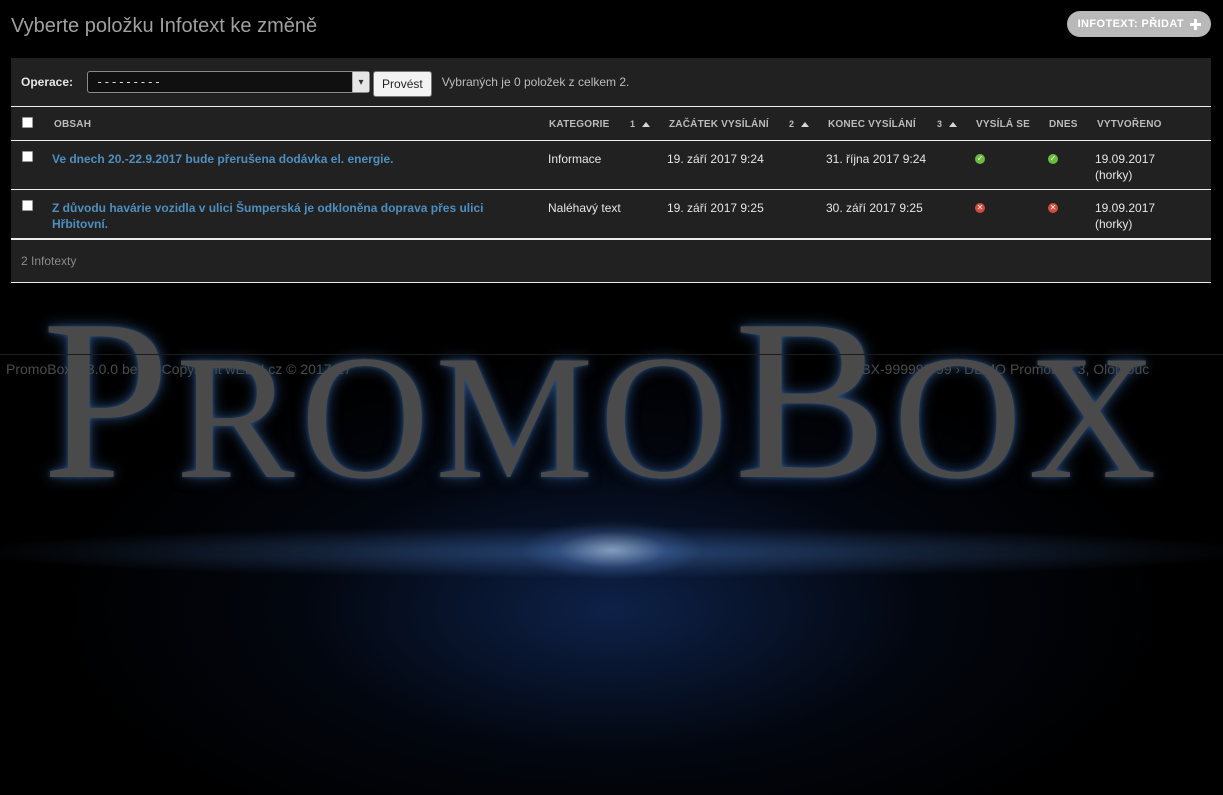  I want to click on category-cell: Informace, so click(575, 159).